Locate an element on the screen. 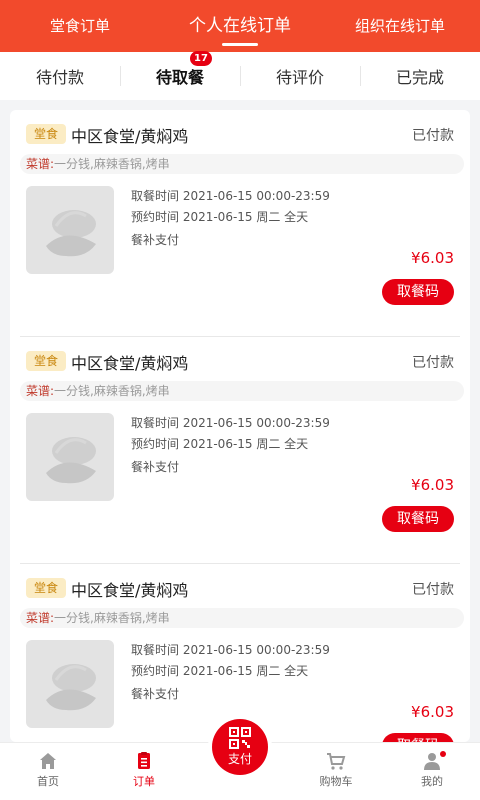  subtab-label: 待取餐 is located at coordinates (179, 77).